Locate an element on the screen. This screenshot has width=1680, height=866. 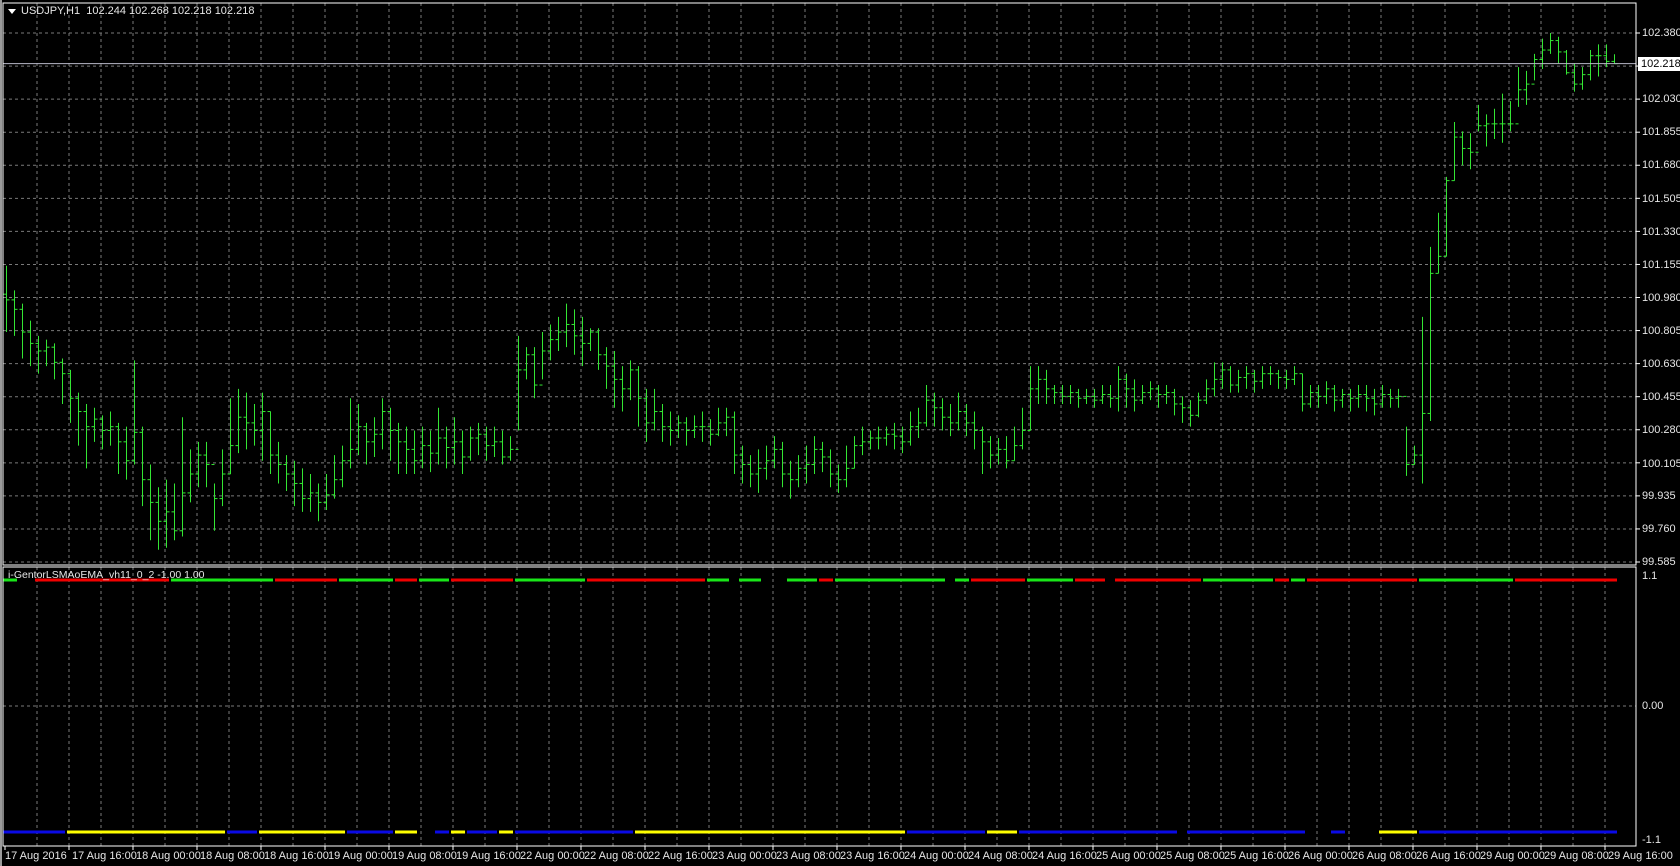
indicator-label: i-GentorLSMAoEMA_vh11_0_2 -1.00 1.00 is located at coordinates (106, 575).